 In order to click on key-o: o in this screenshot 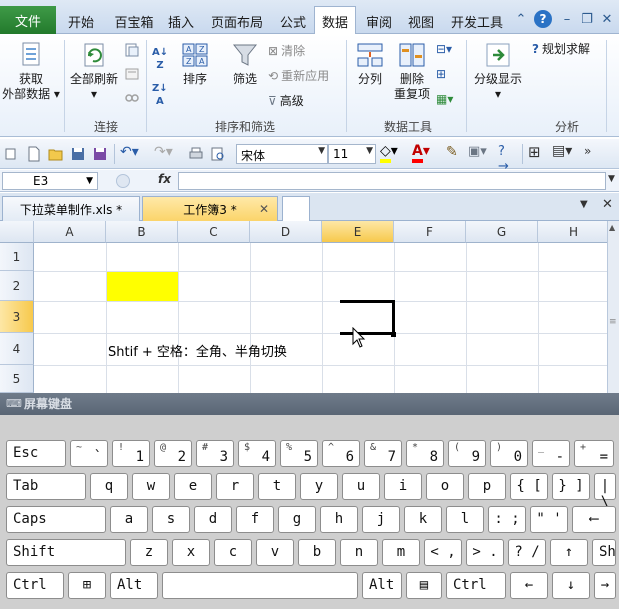, I will do `click(445, 486)`.